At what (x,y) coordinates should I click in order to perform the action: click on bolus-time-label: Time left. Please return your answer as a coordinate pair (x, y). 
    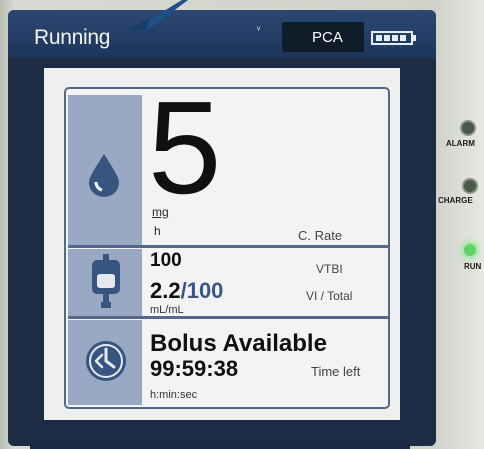
    Looking at the image, I should click on (336, 371).